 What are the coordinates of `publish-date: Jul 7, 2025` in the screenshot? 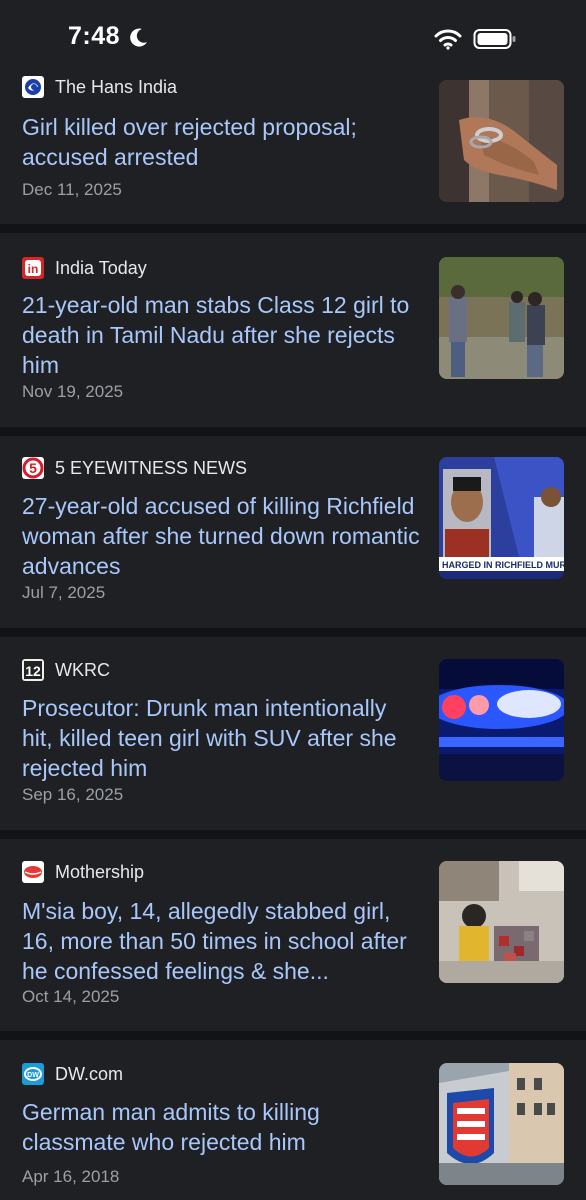 It's located at (64, 592).